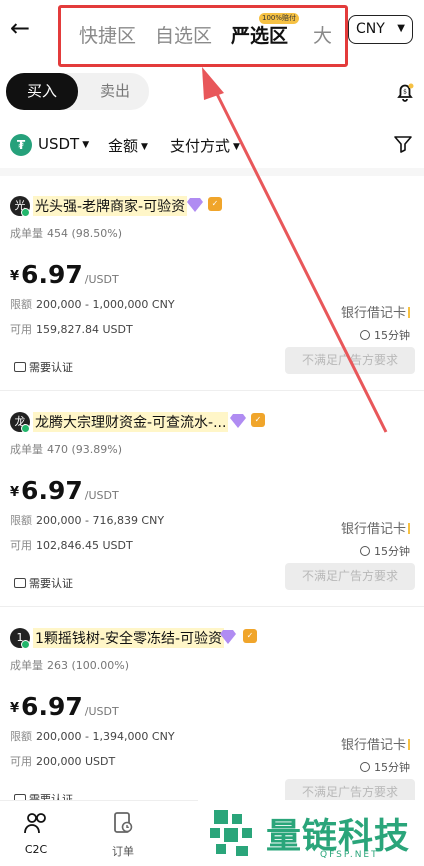 The image size is (424, 866). I want to click on coin-filter-label: USDT, so click(59, 144).